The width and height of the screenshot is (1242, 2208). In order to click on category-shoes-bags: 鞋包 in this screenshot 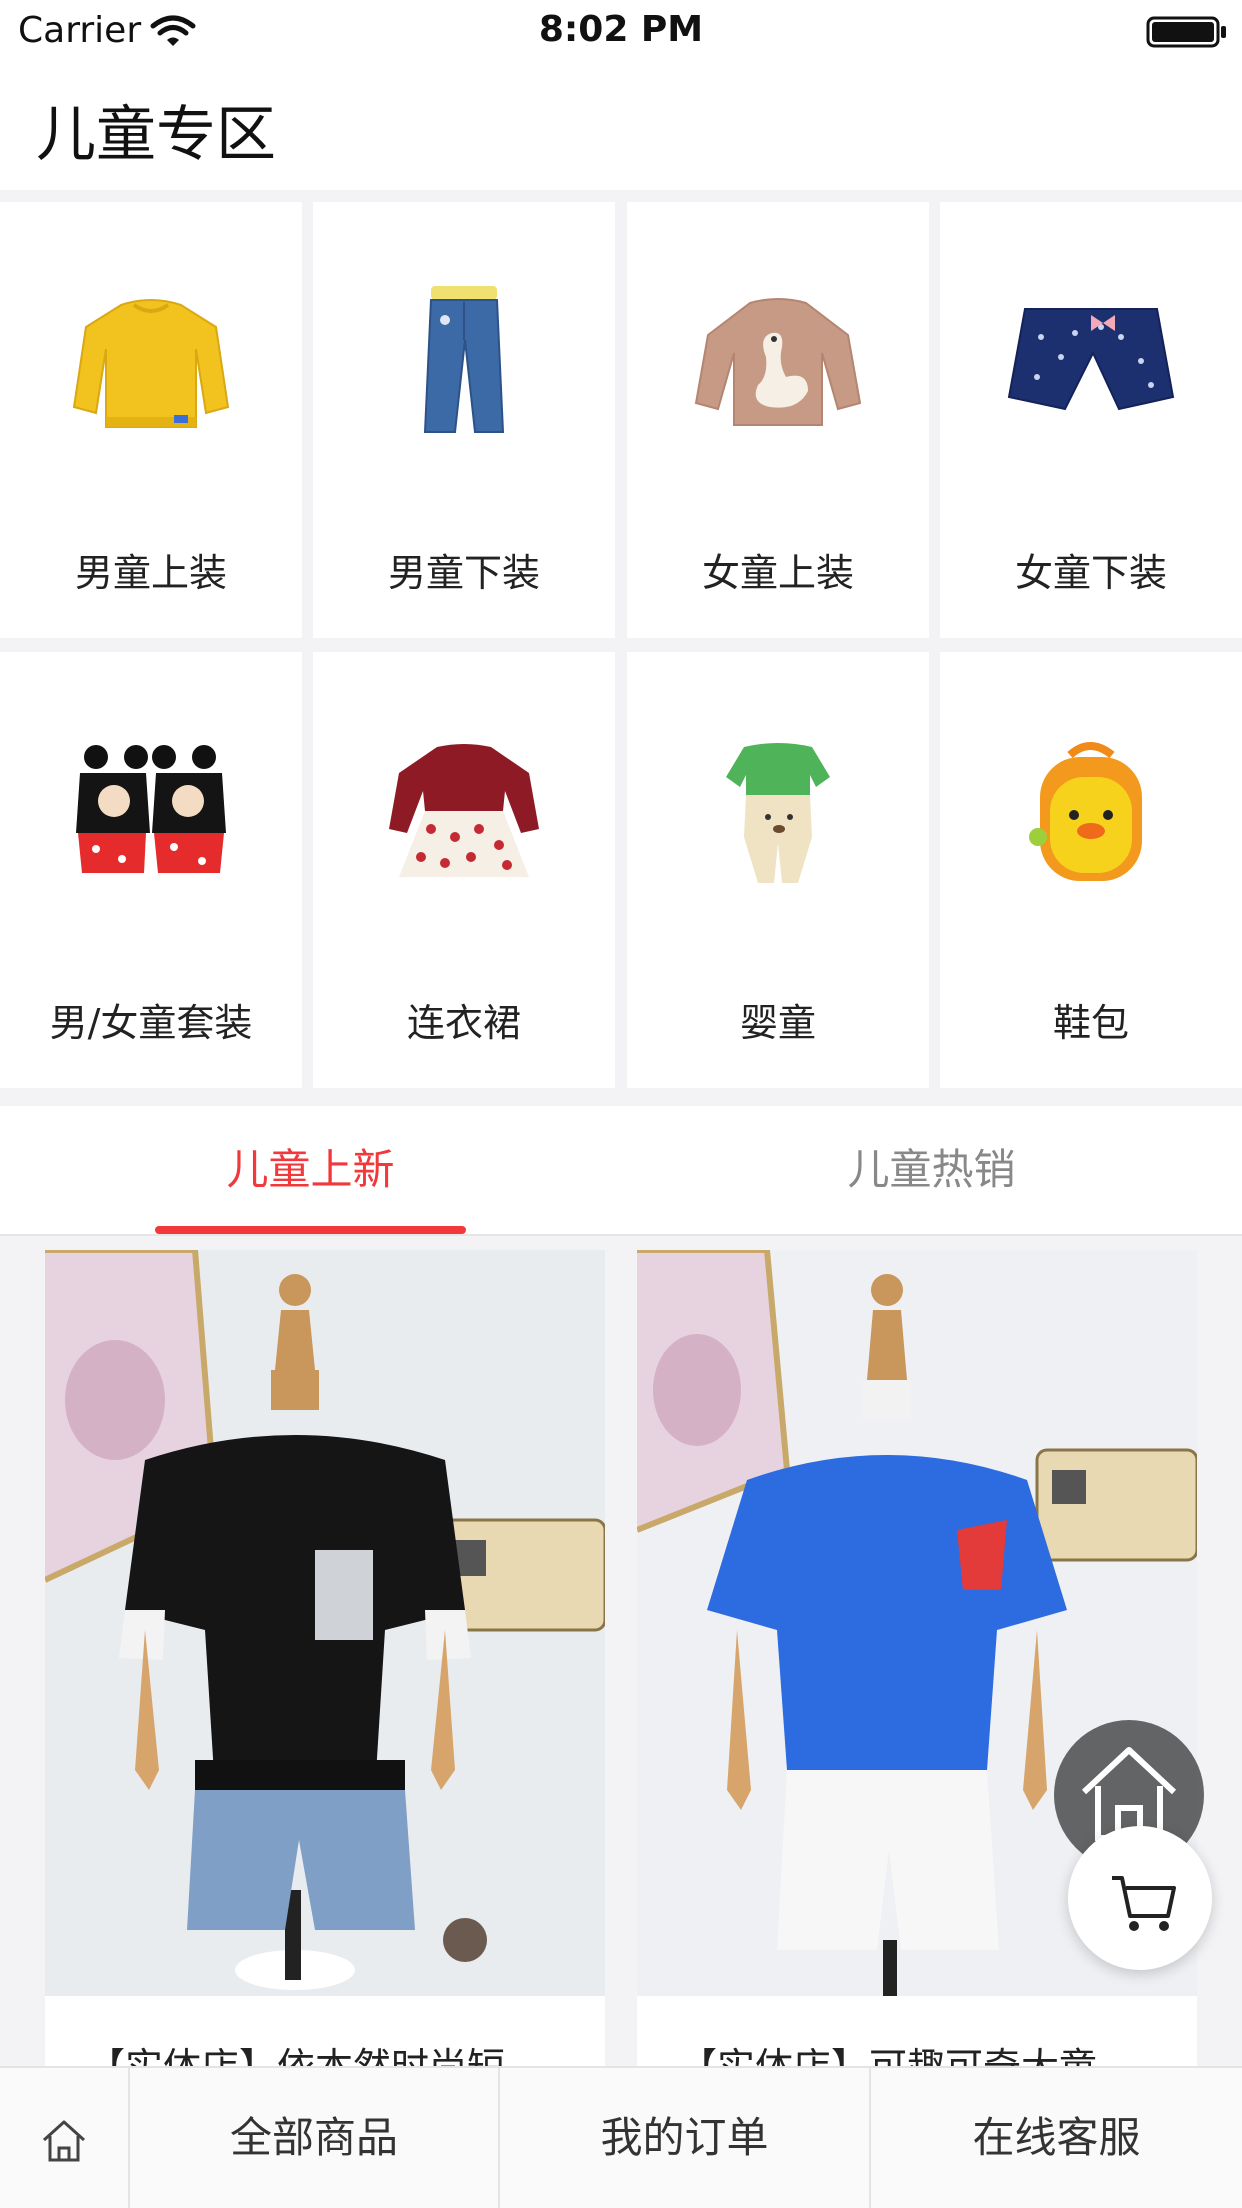, I will do `click(1091, 870)`.